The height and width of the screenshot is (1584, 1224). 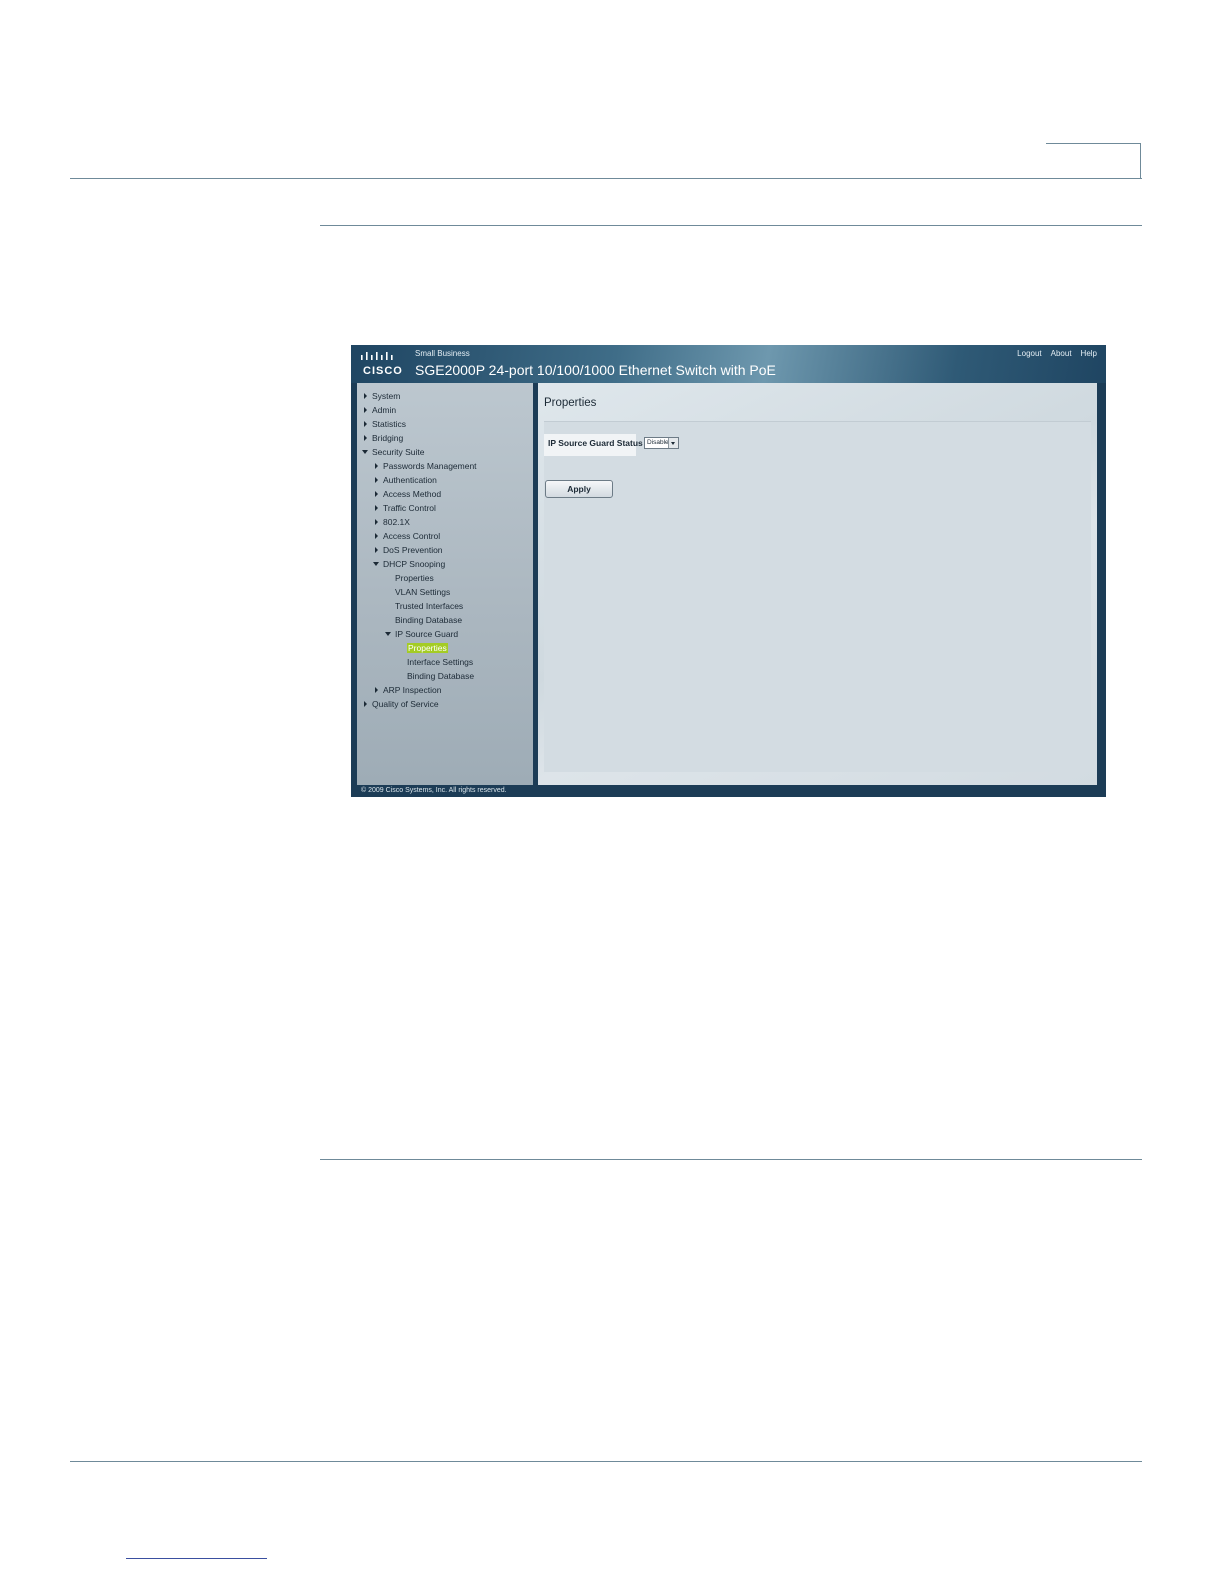 What do you see at coordinates (731, 1159) in the screenshot?
I see `section-rule-bottom` at bounding box center [731, 1159].